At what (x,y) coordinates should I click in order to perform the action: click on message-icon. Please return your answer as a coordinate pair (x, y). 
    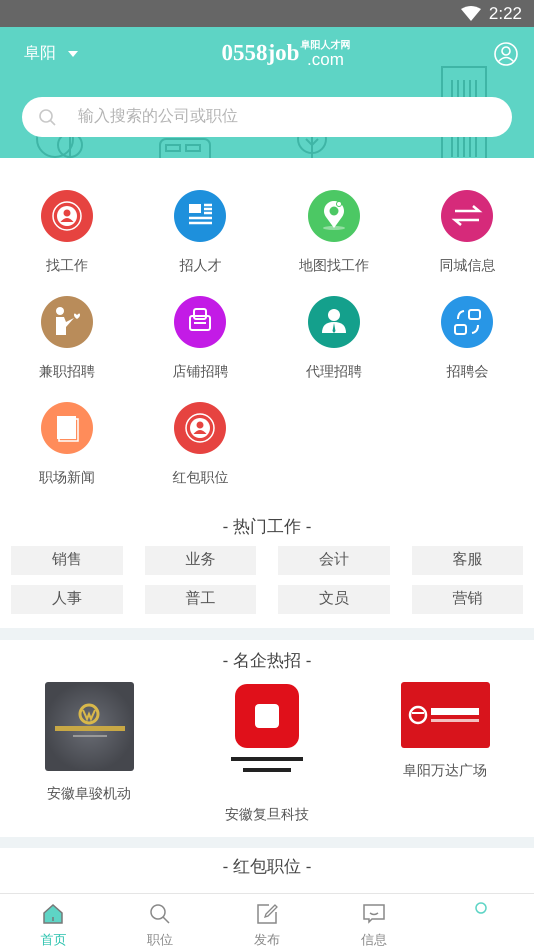
    Looking at the image, I should click on (374, 914).